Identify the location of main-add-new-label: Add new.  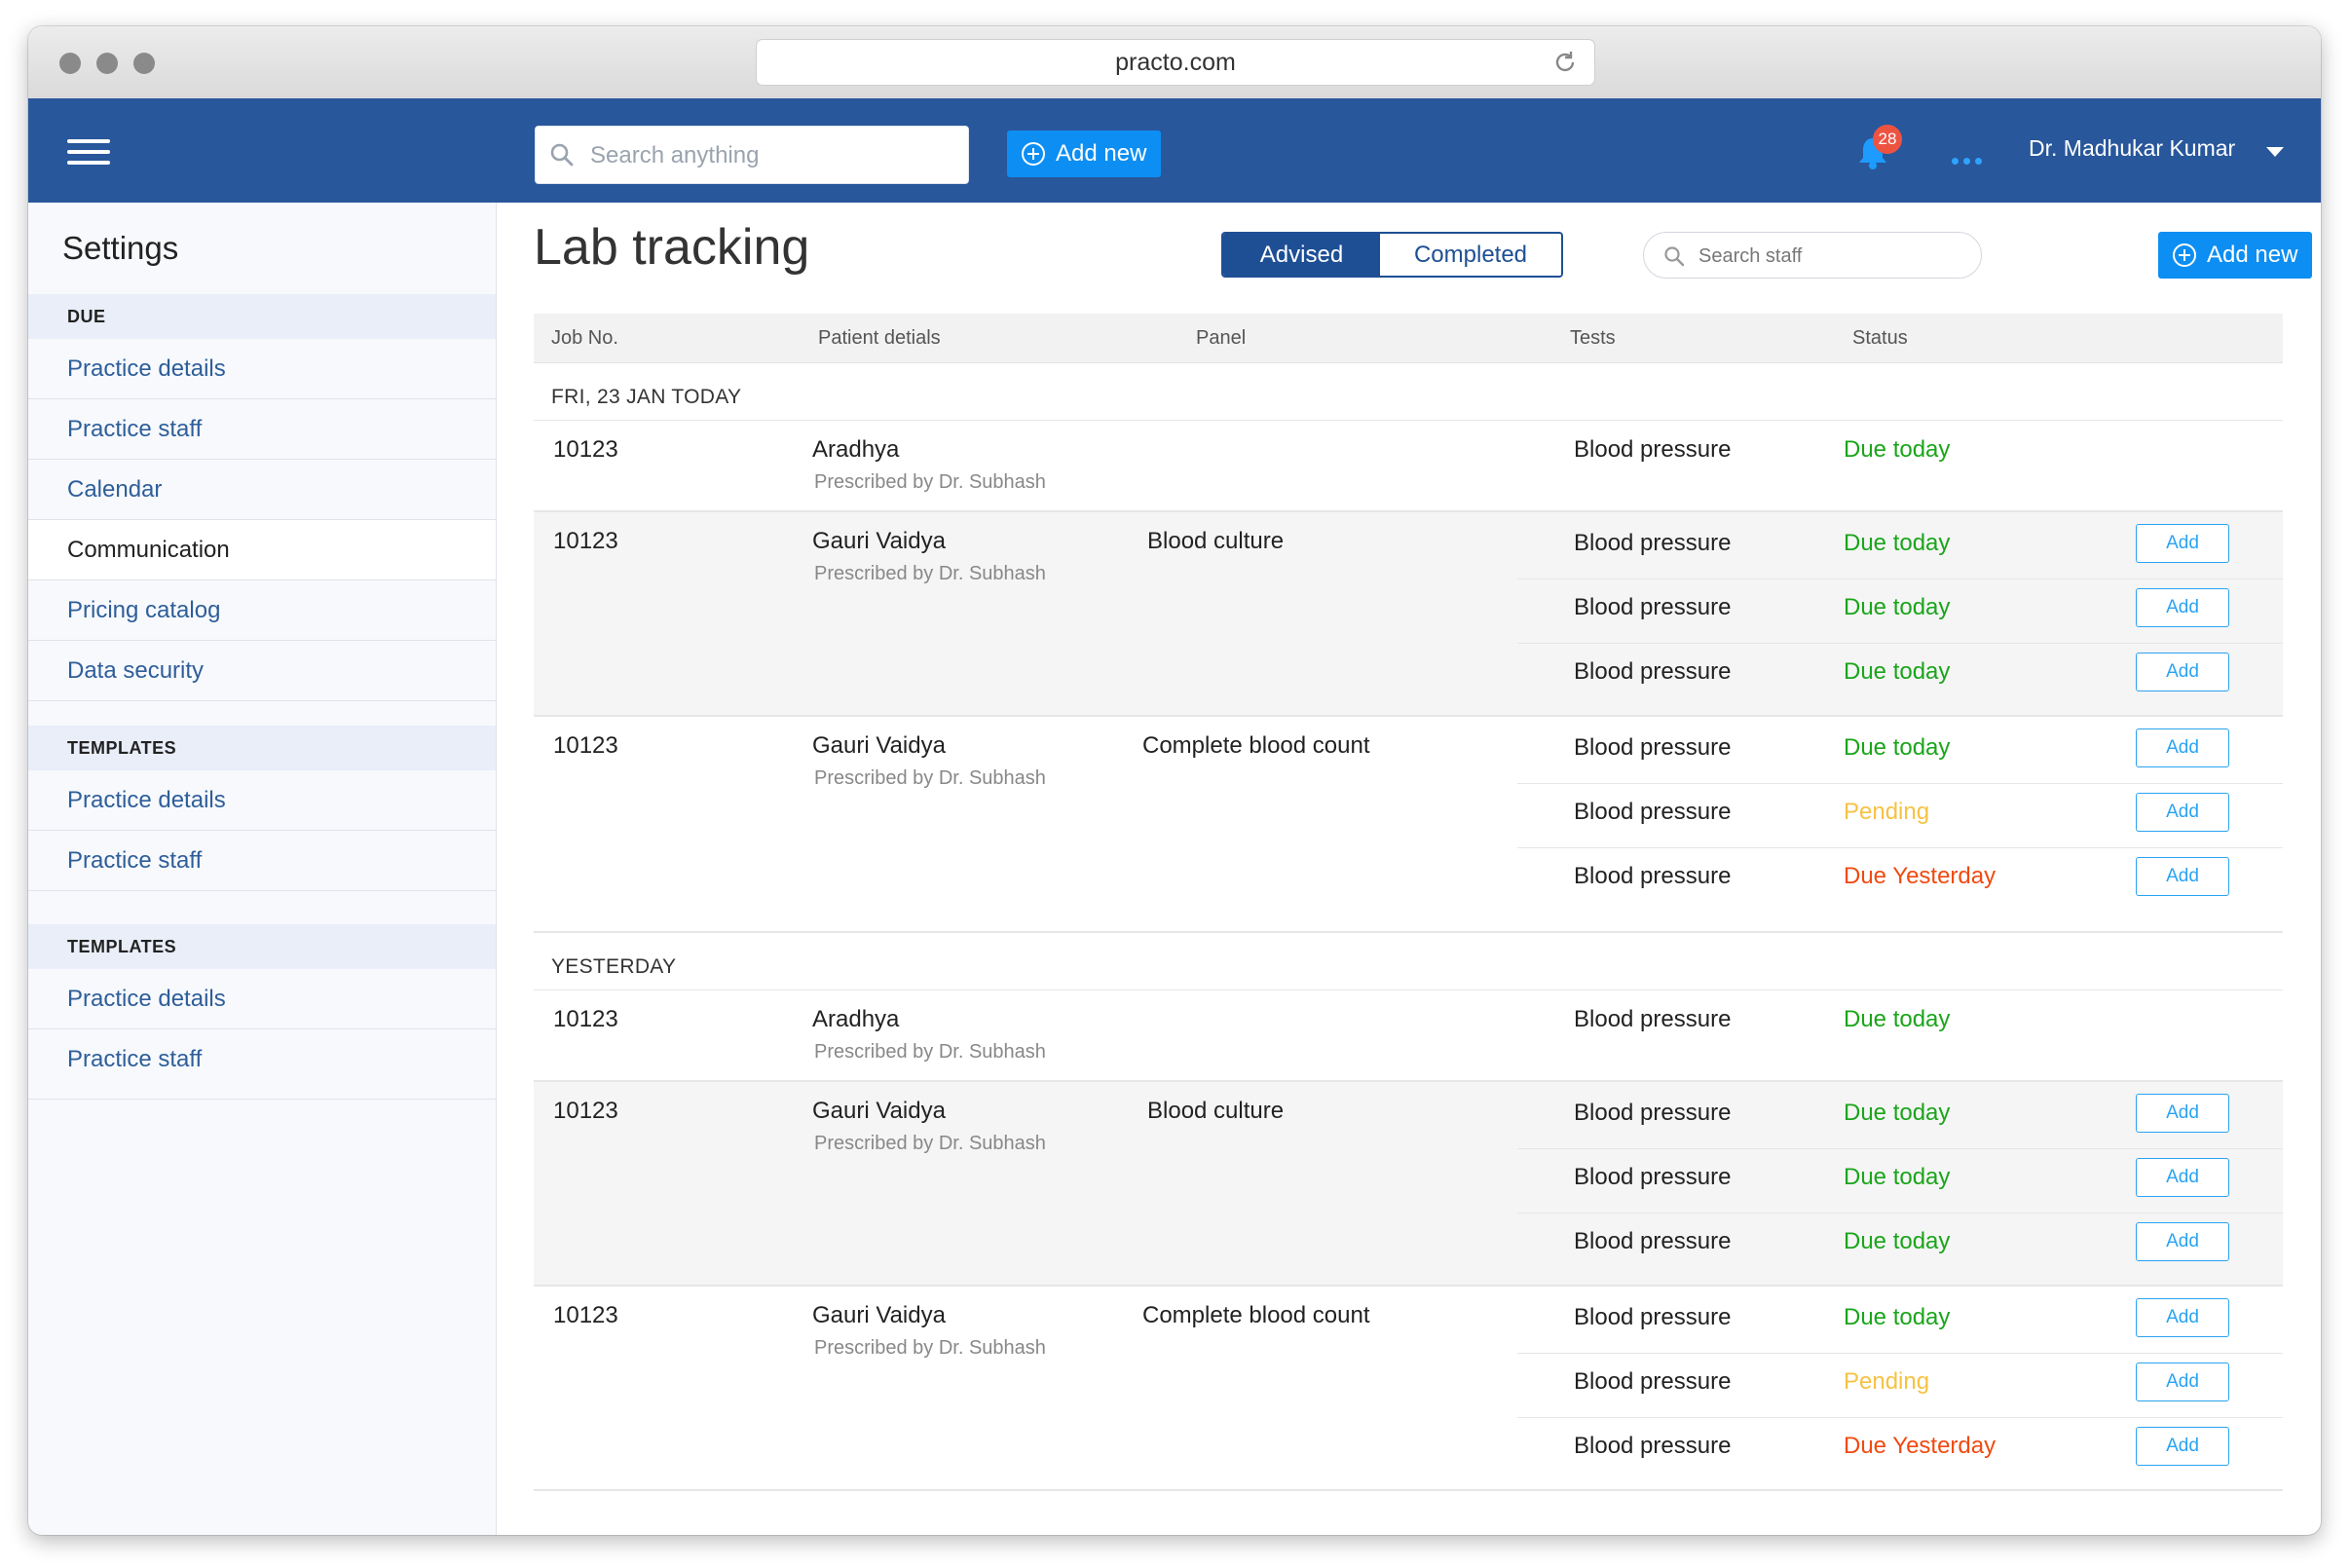
(2252, 255).